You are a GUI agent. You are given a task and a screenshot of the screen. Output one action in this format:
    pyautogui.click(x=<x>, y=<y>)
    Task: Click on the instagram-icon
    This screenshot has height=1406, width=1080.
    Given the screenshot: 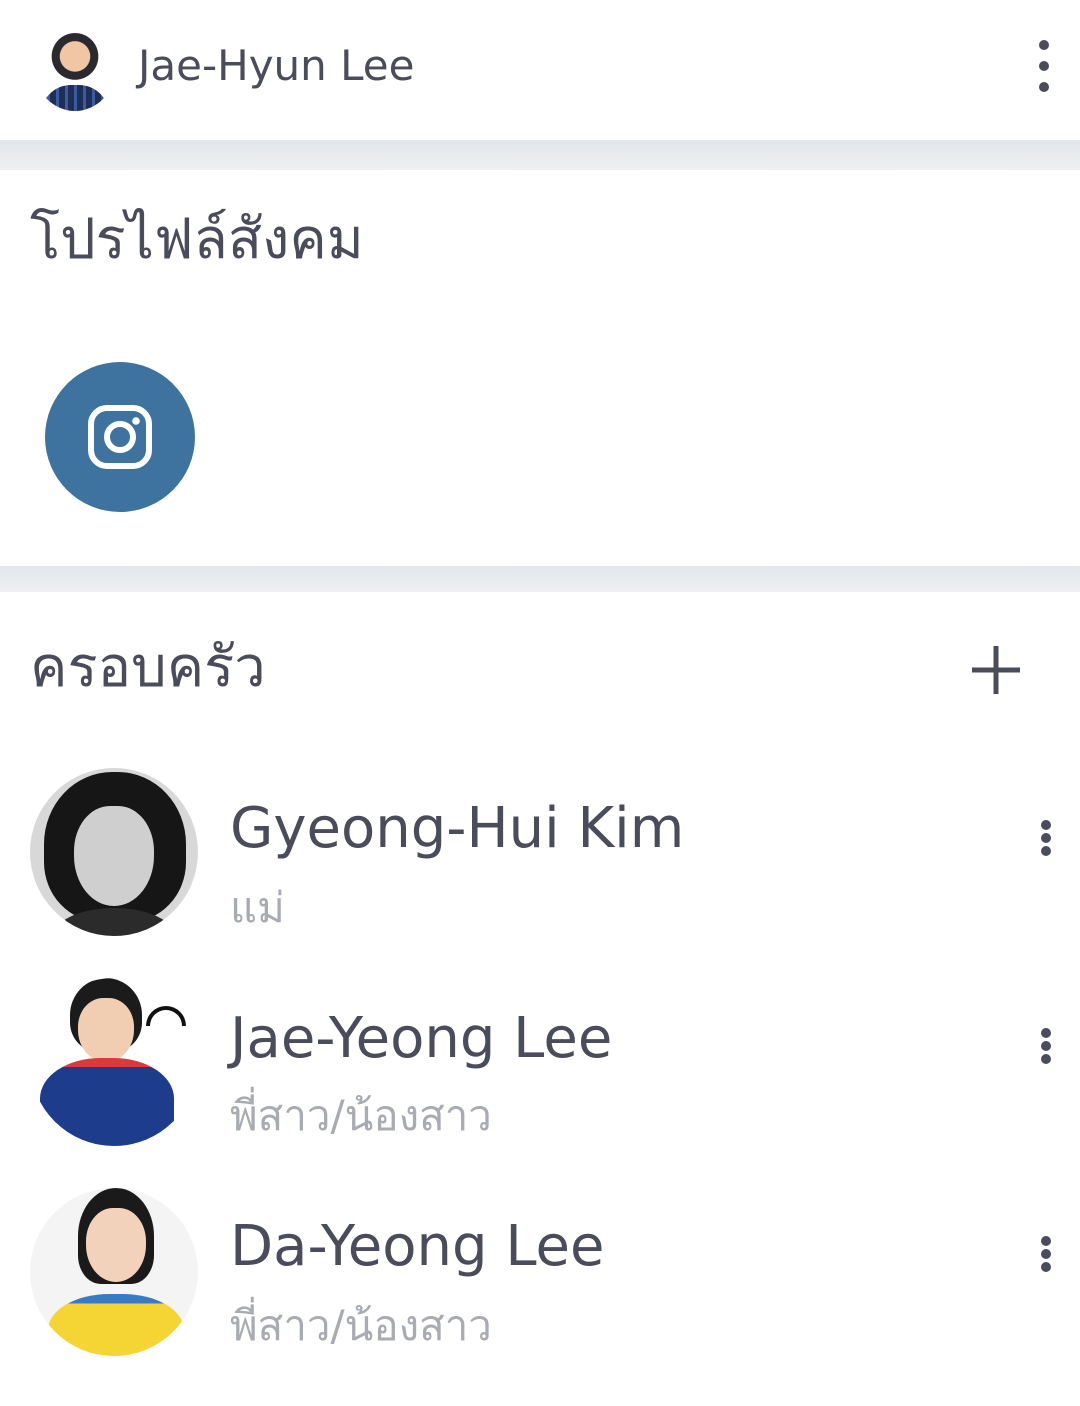 What is the action you would take?
    pyautogui.click(x=120, y=437)
    